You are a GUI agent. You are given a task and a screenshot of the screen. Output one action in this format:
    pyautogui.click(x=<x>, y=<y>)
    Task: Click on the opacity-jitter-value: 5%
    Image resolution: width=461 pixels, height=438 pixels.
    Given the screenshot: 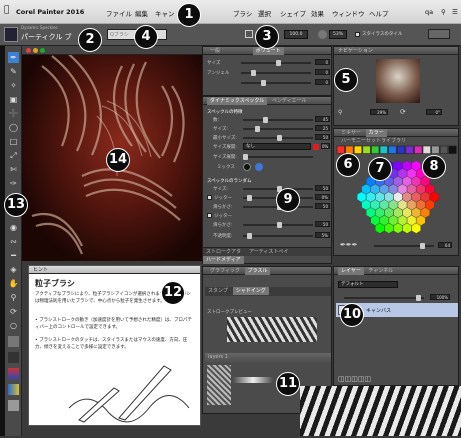 What is the action you would take?
    pyautogui.click(x=322, y=235)
    